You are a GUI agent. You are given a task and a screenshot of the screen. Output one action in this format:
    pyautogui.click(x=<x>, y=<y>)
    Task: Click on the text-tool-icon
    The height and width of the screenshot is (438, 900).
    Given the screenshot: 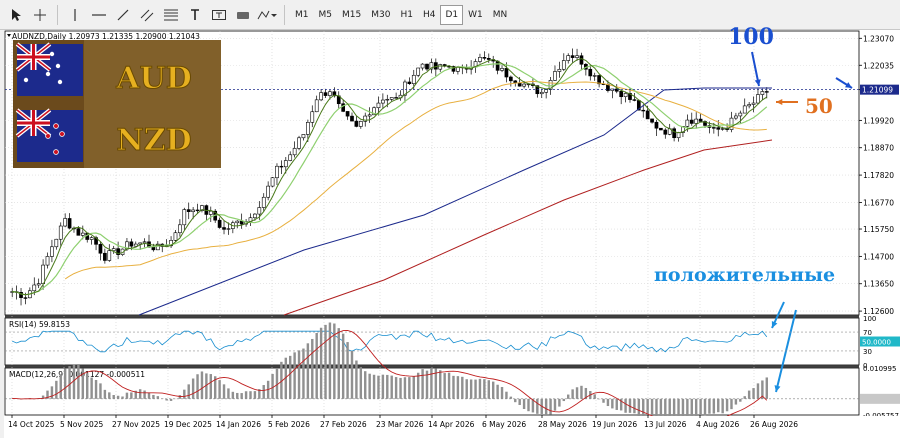 What is the action you would take?
    pyautogui.click(x=195, y=15)
    